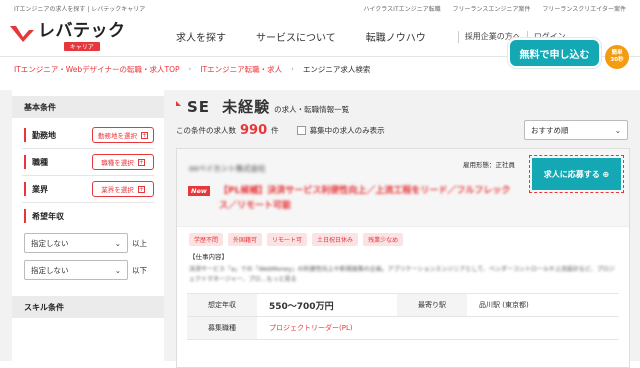 Image resolution: width=640 pixels, height=368 pixels. I want to click on filter-label: 希望年収, so click(44, 216).